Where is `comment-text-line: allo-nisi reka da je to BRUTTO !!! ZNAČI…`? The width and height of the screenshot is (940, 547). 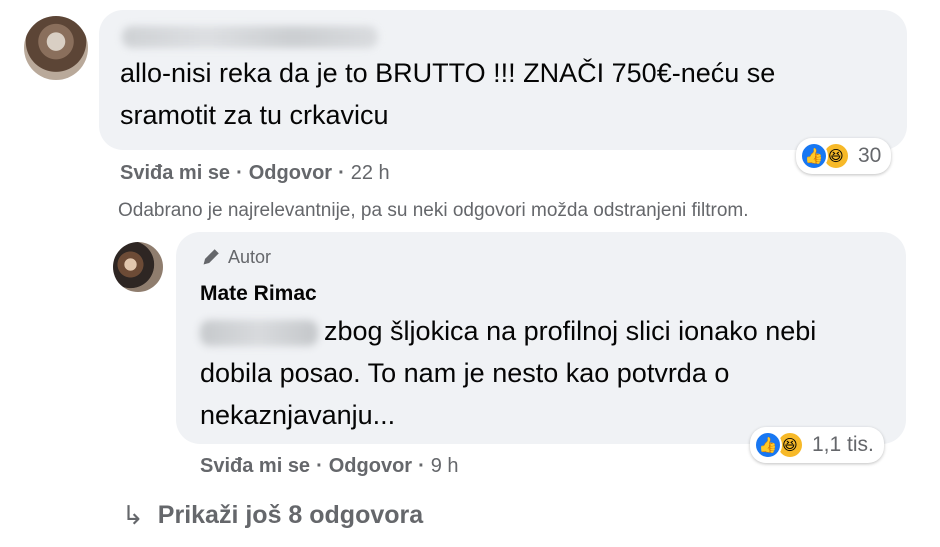
comment-text-line: allo-nisi reka da je to BRUTTO !!! ZNAČI… is located at coordinates (448, 73).